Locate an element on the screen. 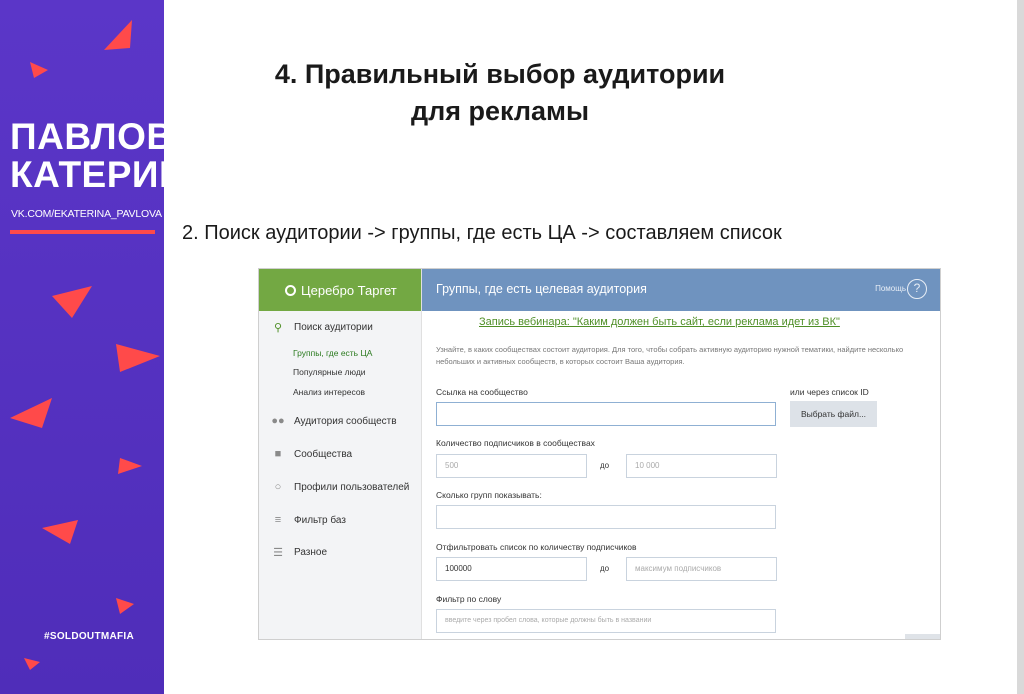 The image size is (1024, 694). sidebar-item-label: Поиск аудитории is located at coordinates (333, 327).